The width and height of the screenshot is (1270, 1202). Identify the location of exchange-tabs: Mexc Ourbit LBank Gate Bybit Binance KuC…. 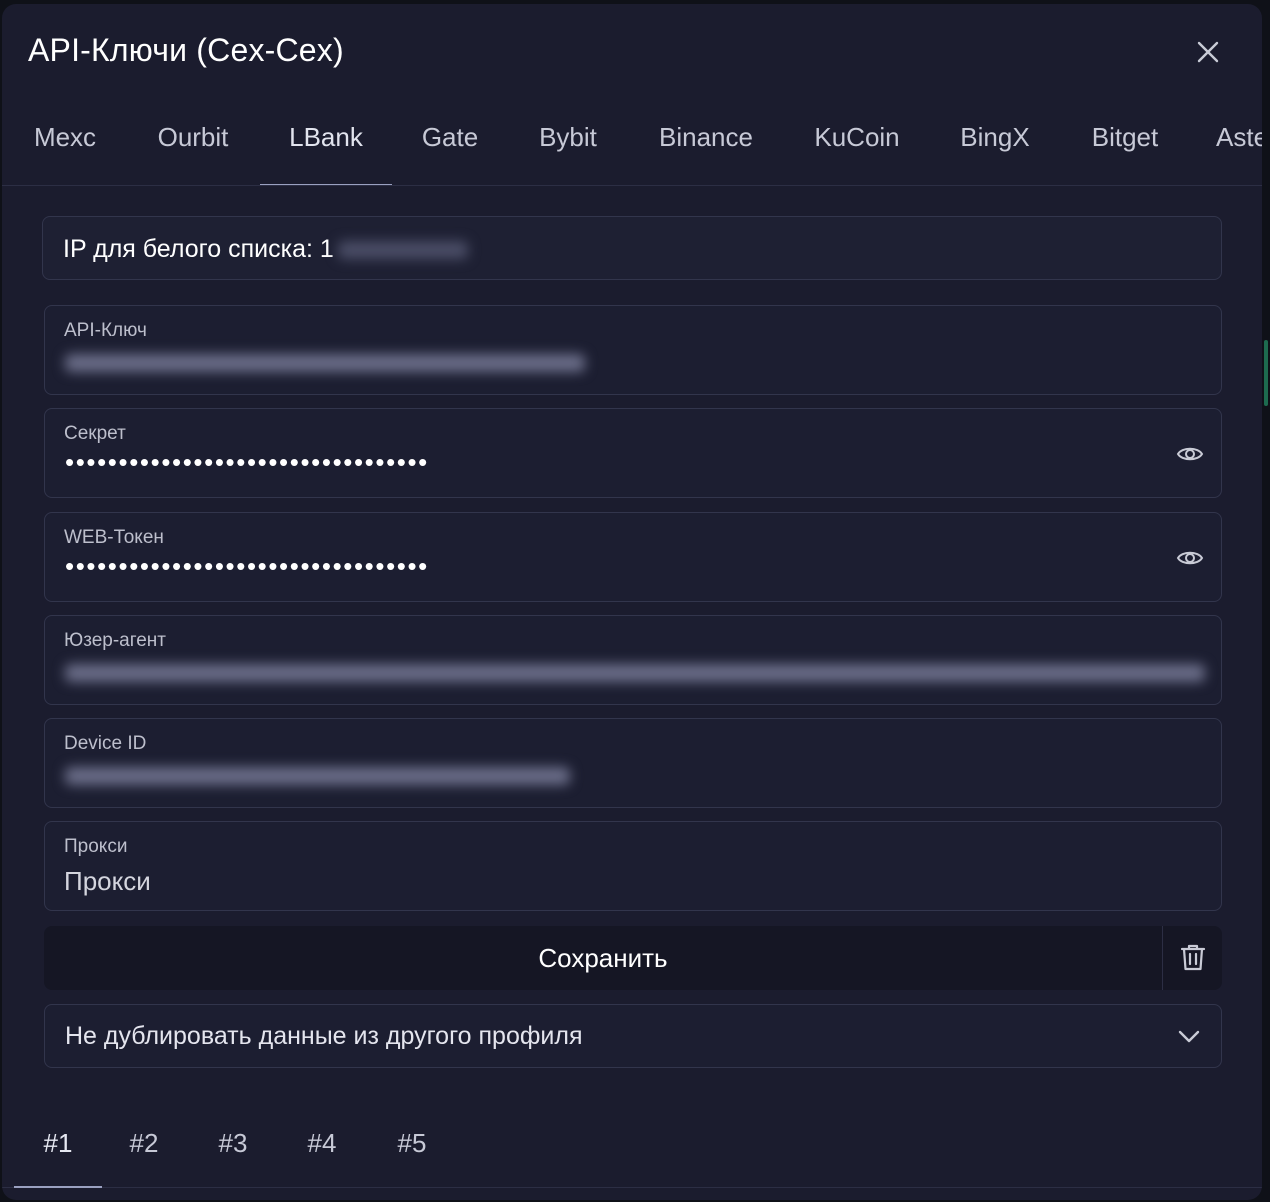
(632, 147).